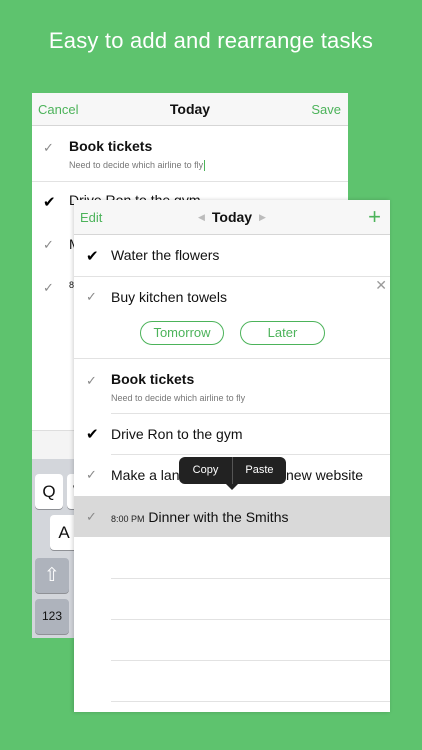 The height and width of the screenshot is (750, 422). Describe the element at coordinates (259, 470) in the screenshot. I see `paste-button: Paste` at that location.